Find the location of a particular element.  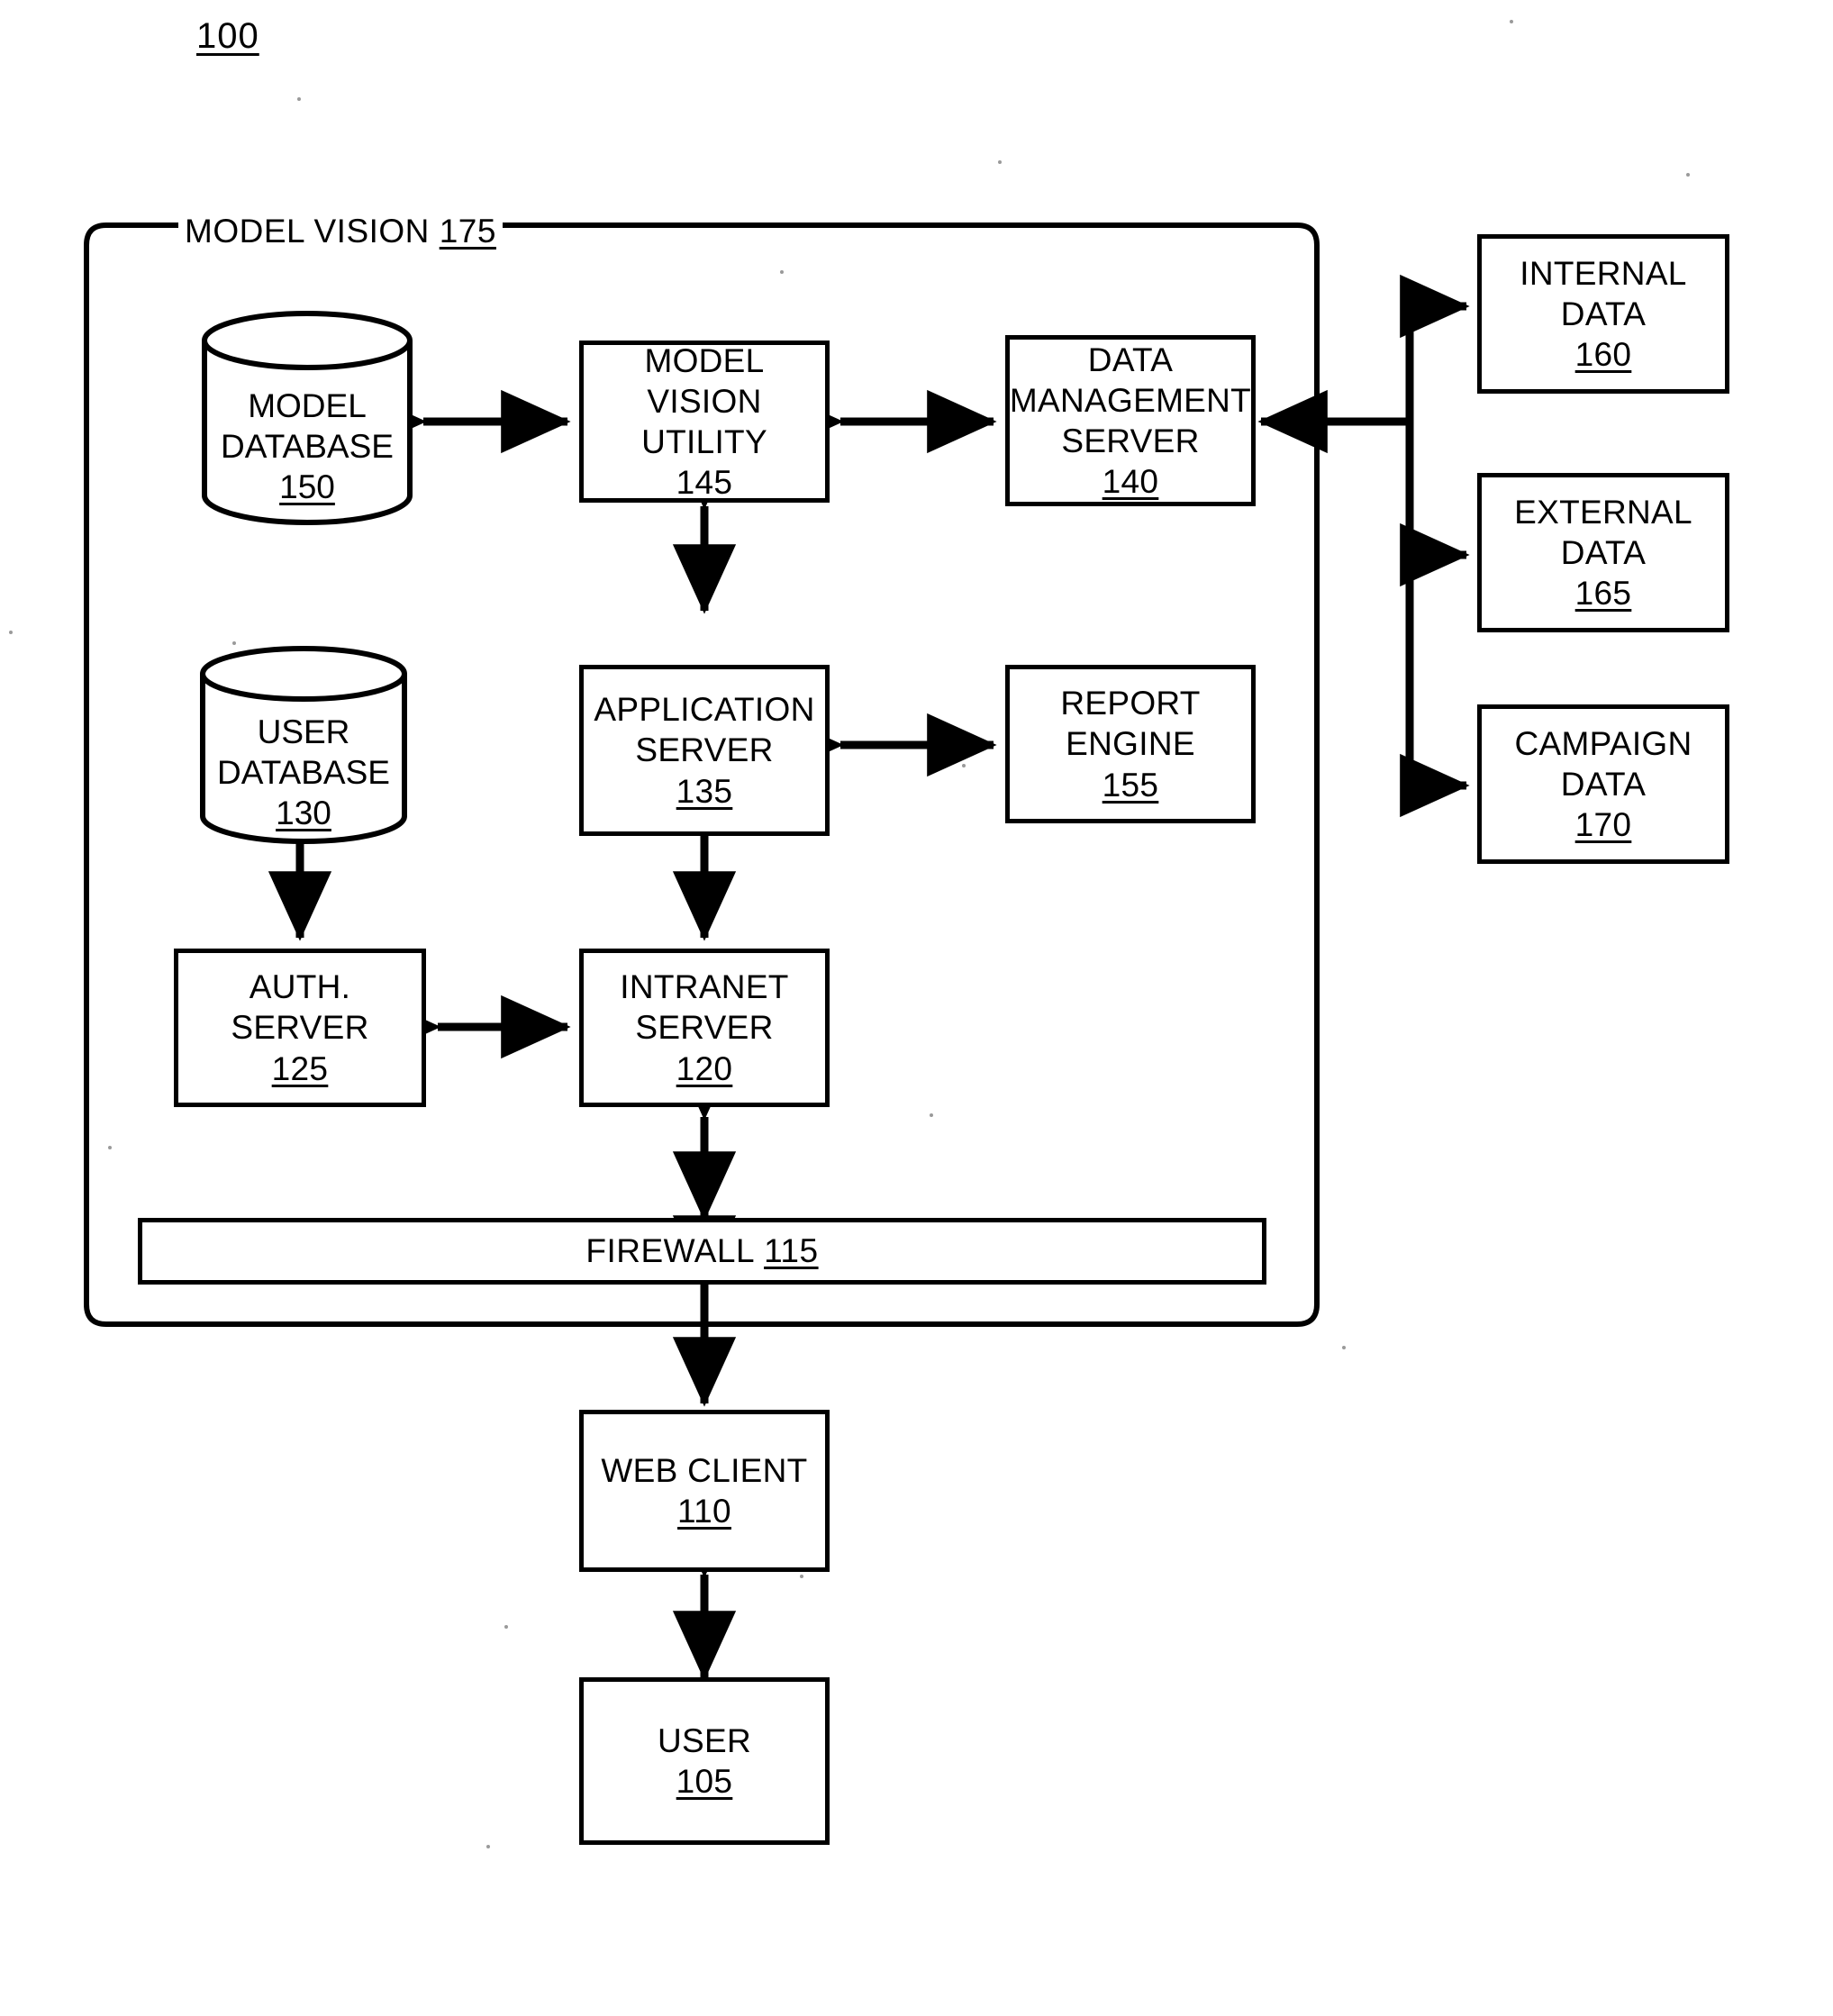

external-data-label: EXTERNAL DATA is located at coordinates (1603, 532).